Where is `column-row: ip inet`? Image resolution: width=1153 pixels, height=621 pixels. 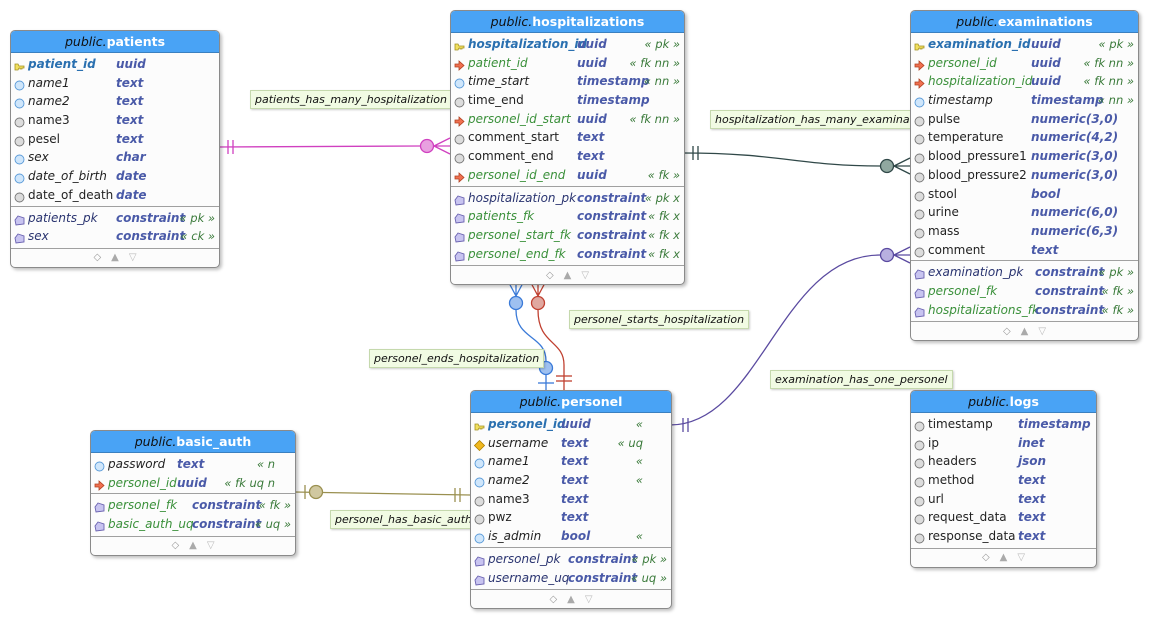 column-row: ip inet is located at coordinates (1003, 443).